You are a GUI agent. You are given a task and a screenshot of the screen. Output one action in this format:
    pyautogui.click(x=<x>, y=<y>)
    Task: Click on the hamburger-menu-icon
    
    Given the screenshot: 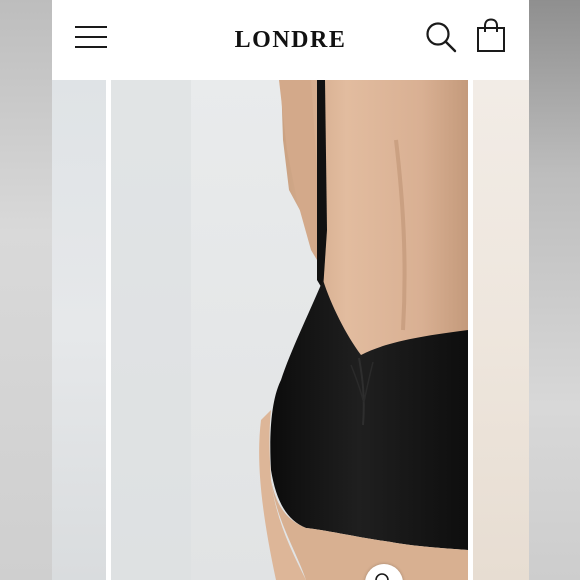 What is the action you would take?
    pyautogui.click(x=91, y=37)
    